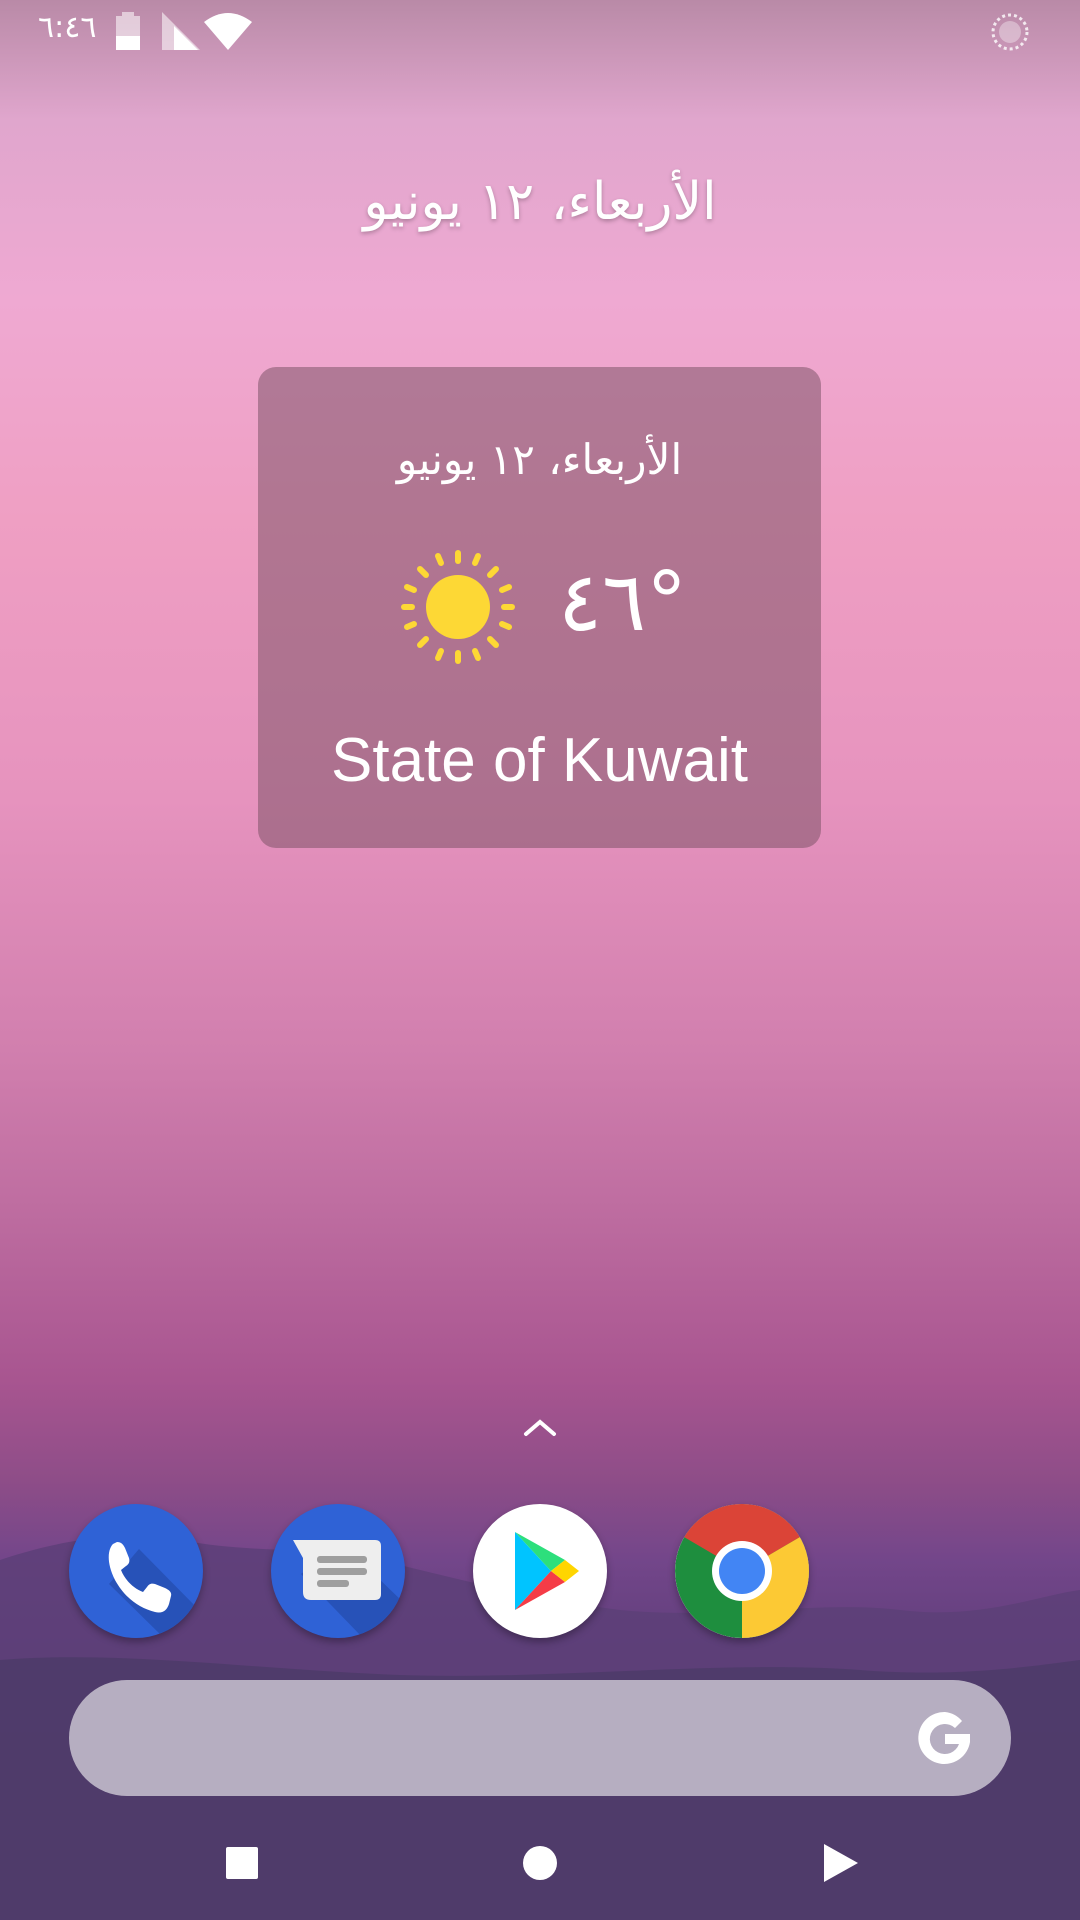 The image size is (1080, 1920). I want to click on chrome-icon, so click(742, 1571).